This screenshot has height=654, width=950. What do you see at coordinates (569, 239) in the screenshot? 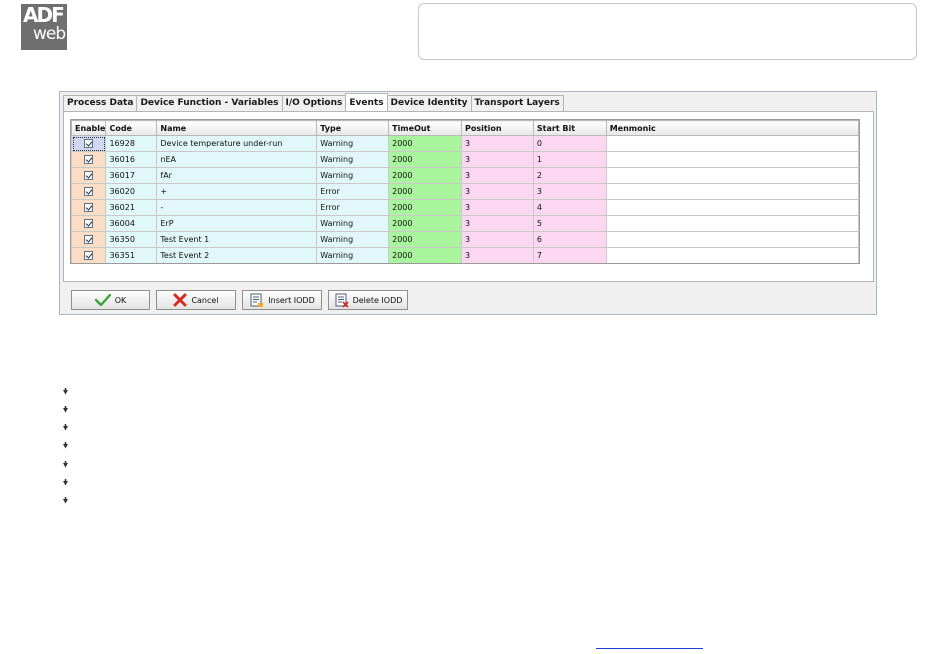
I see `startbit-cell: 6` at bounding box center [569, 239].